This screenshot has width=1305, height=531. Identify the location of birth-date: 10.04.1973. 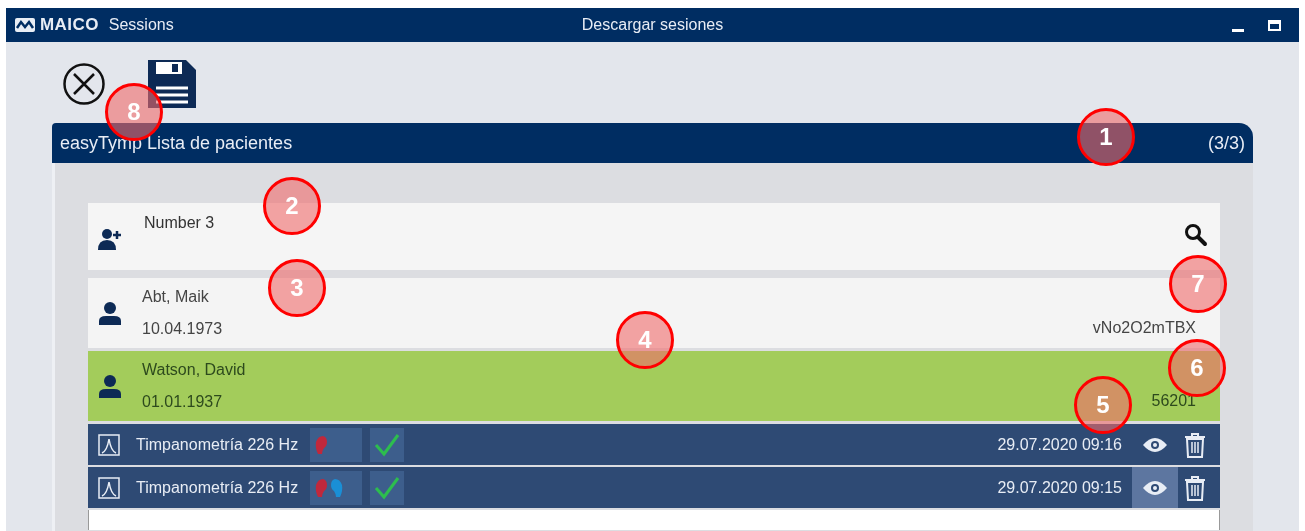
(182, 329).